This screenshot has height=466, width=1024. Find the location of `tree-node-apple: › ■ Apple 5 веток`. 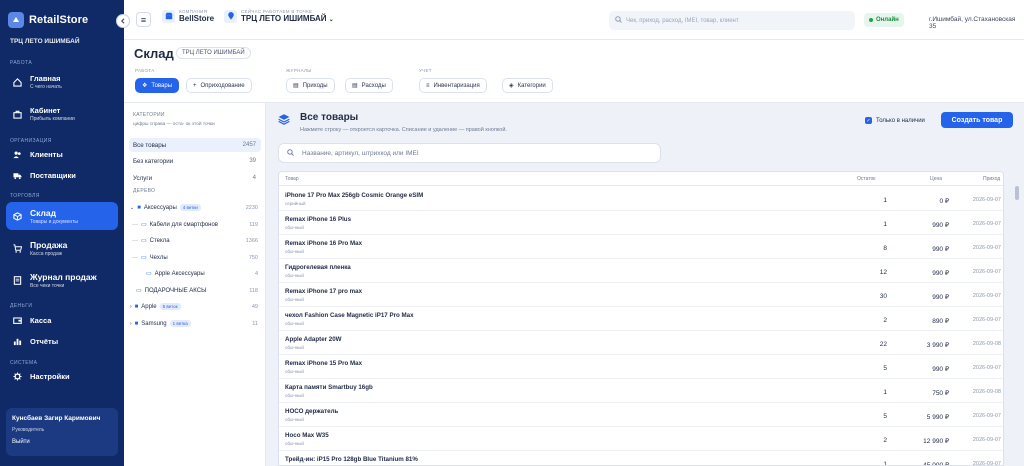

tree-node-apple: › ■ Apple 5 веток is located at coordinates (155, 306).